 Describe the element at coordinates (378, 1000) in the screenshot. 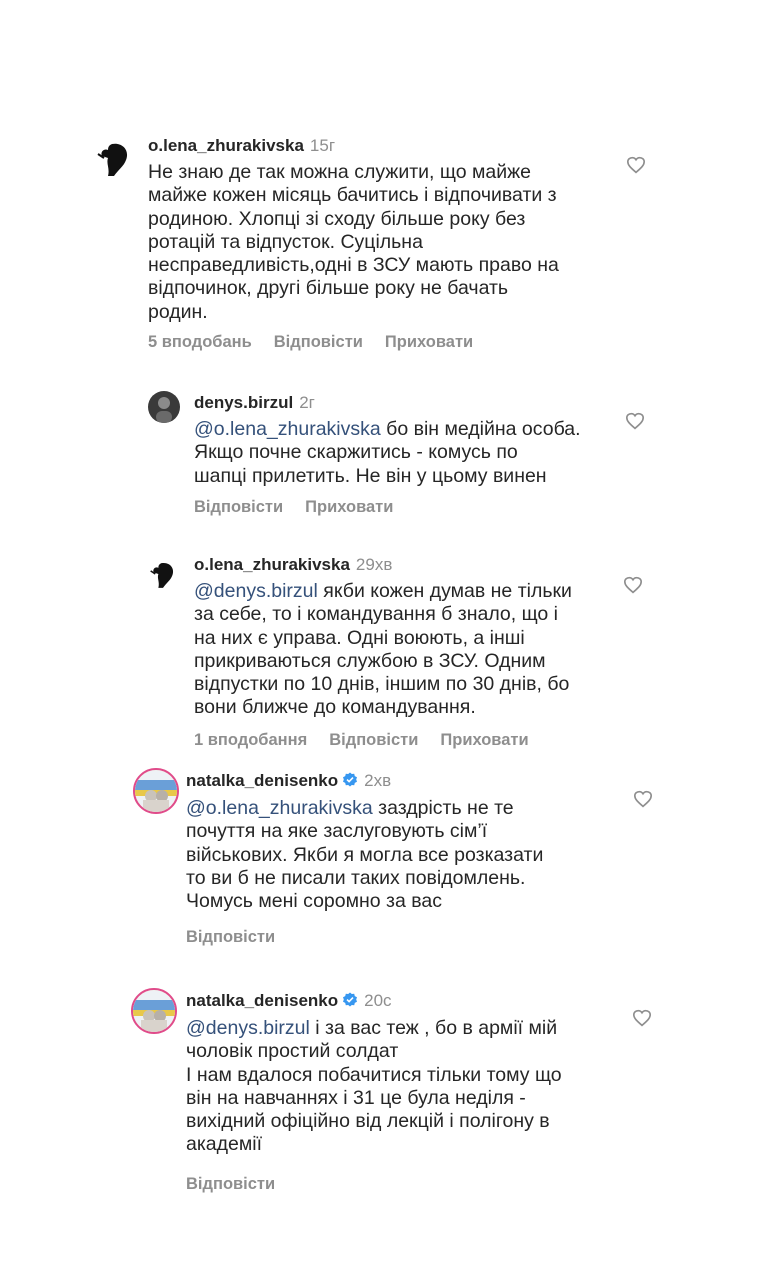

I see `timestamp: 20с` at that location.